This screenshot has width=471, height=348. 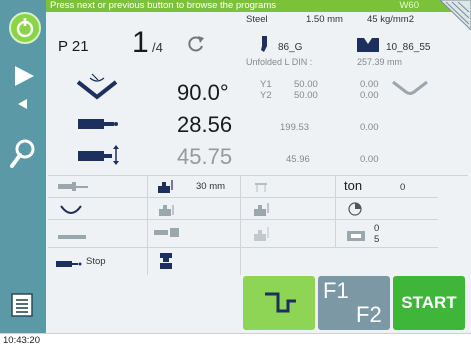 I want to click on bend-angle: 90.0°, so click(x=203, y=93).